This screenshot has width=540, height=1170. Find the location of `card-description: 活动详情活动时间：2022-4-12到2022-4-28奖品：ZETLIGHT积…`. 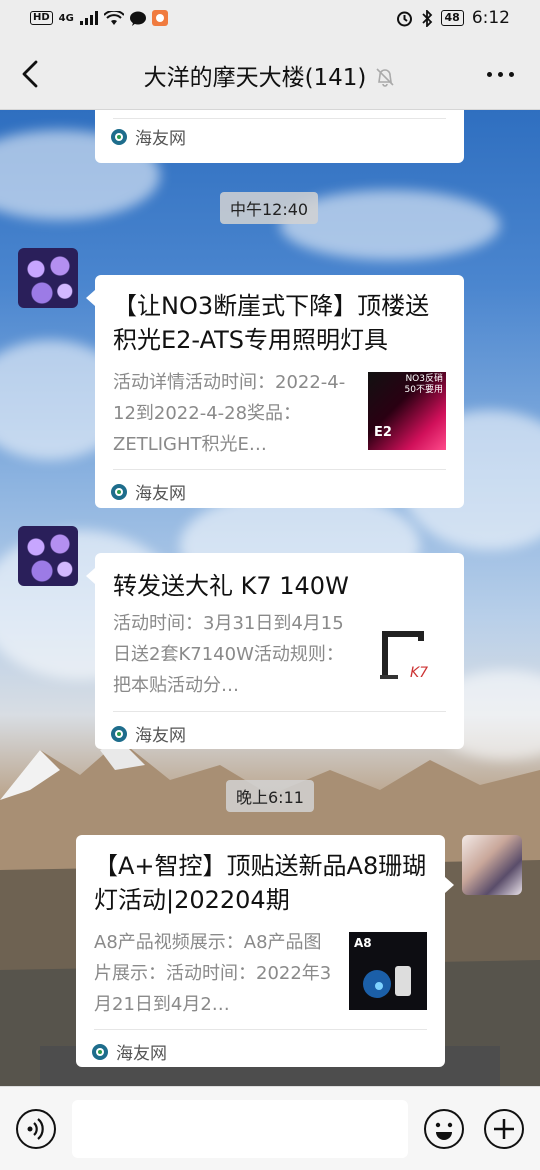

card-description: 活动详情活动时间：2022-4-12到2022-4-28奖品：ZETLIGHT积… is located at coordinates (229, 413).